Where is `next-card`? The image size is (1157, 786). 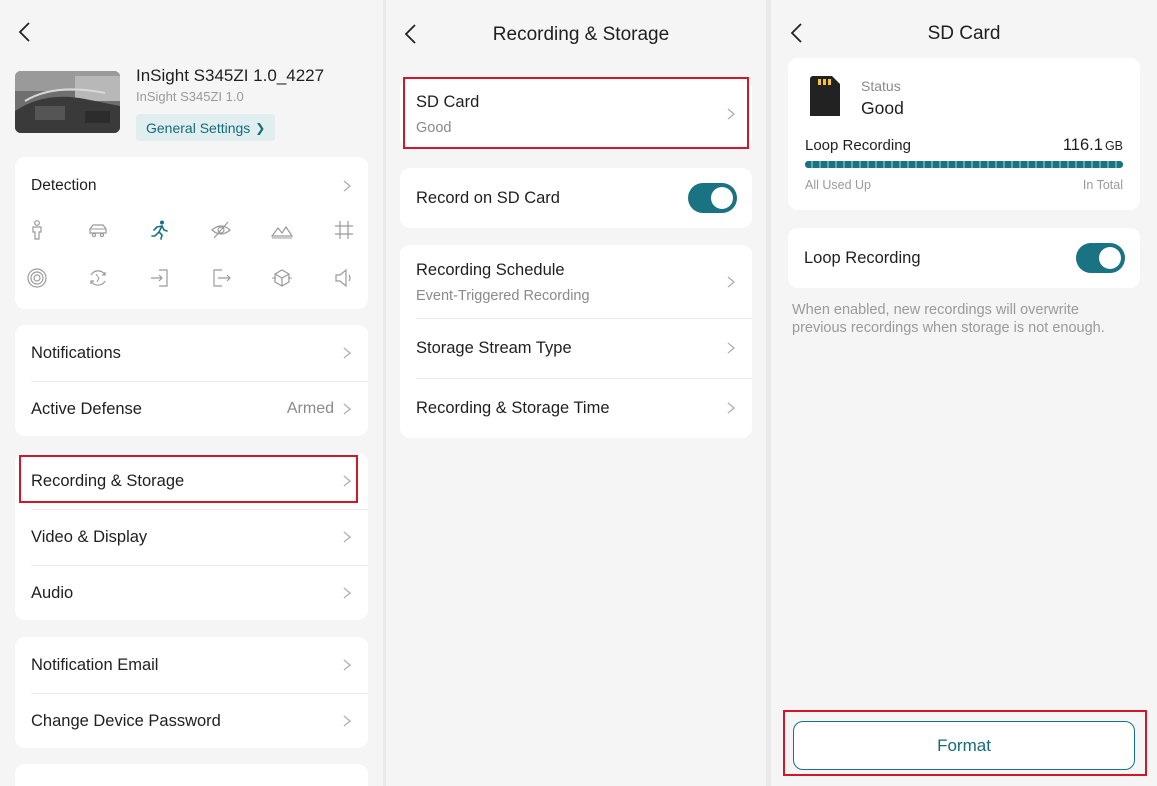 next-card is located at coordinates (191, 775).